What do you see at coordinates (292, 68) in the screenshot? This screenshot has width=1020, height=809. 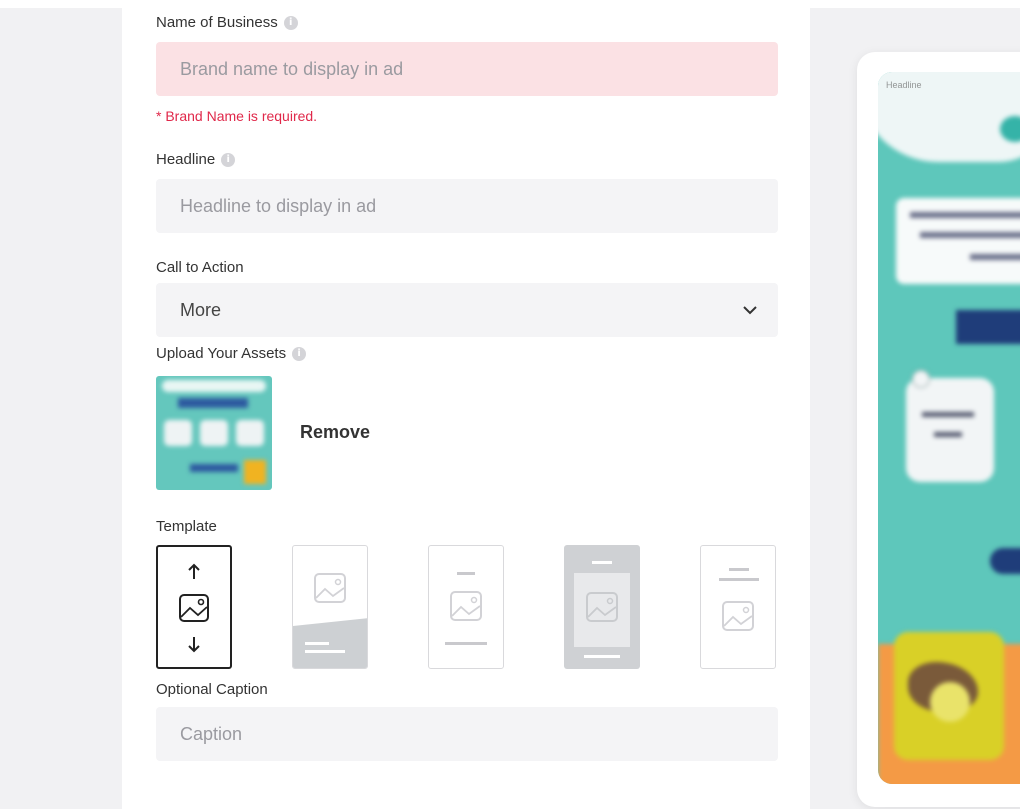 I see `business-name-placeholder: Brand name to display in ad` at bounding box center [292, 68].